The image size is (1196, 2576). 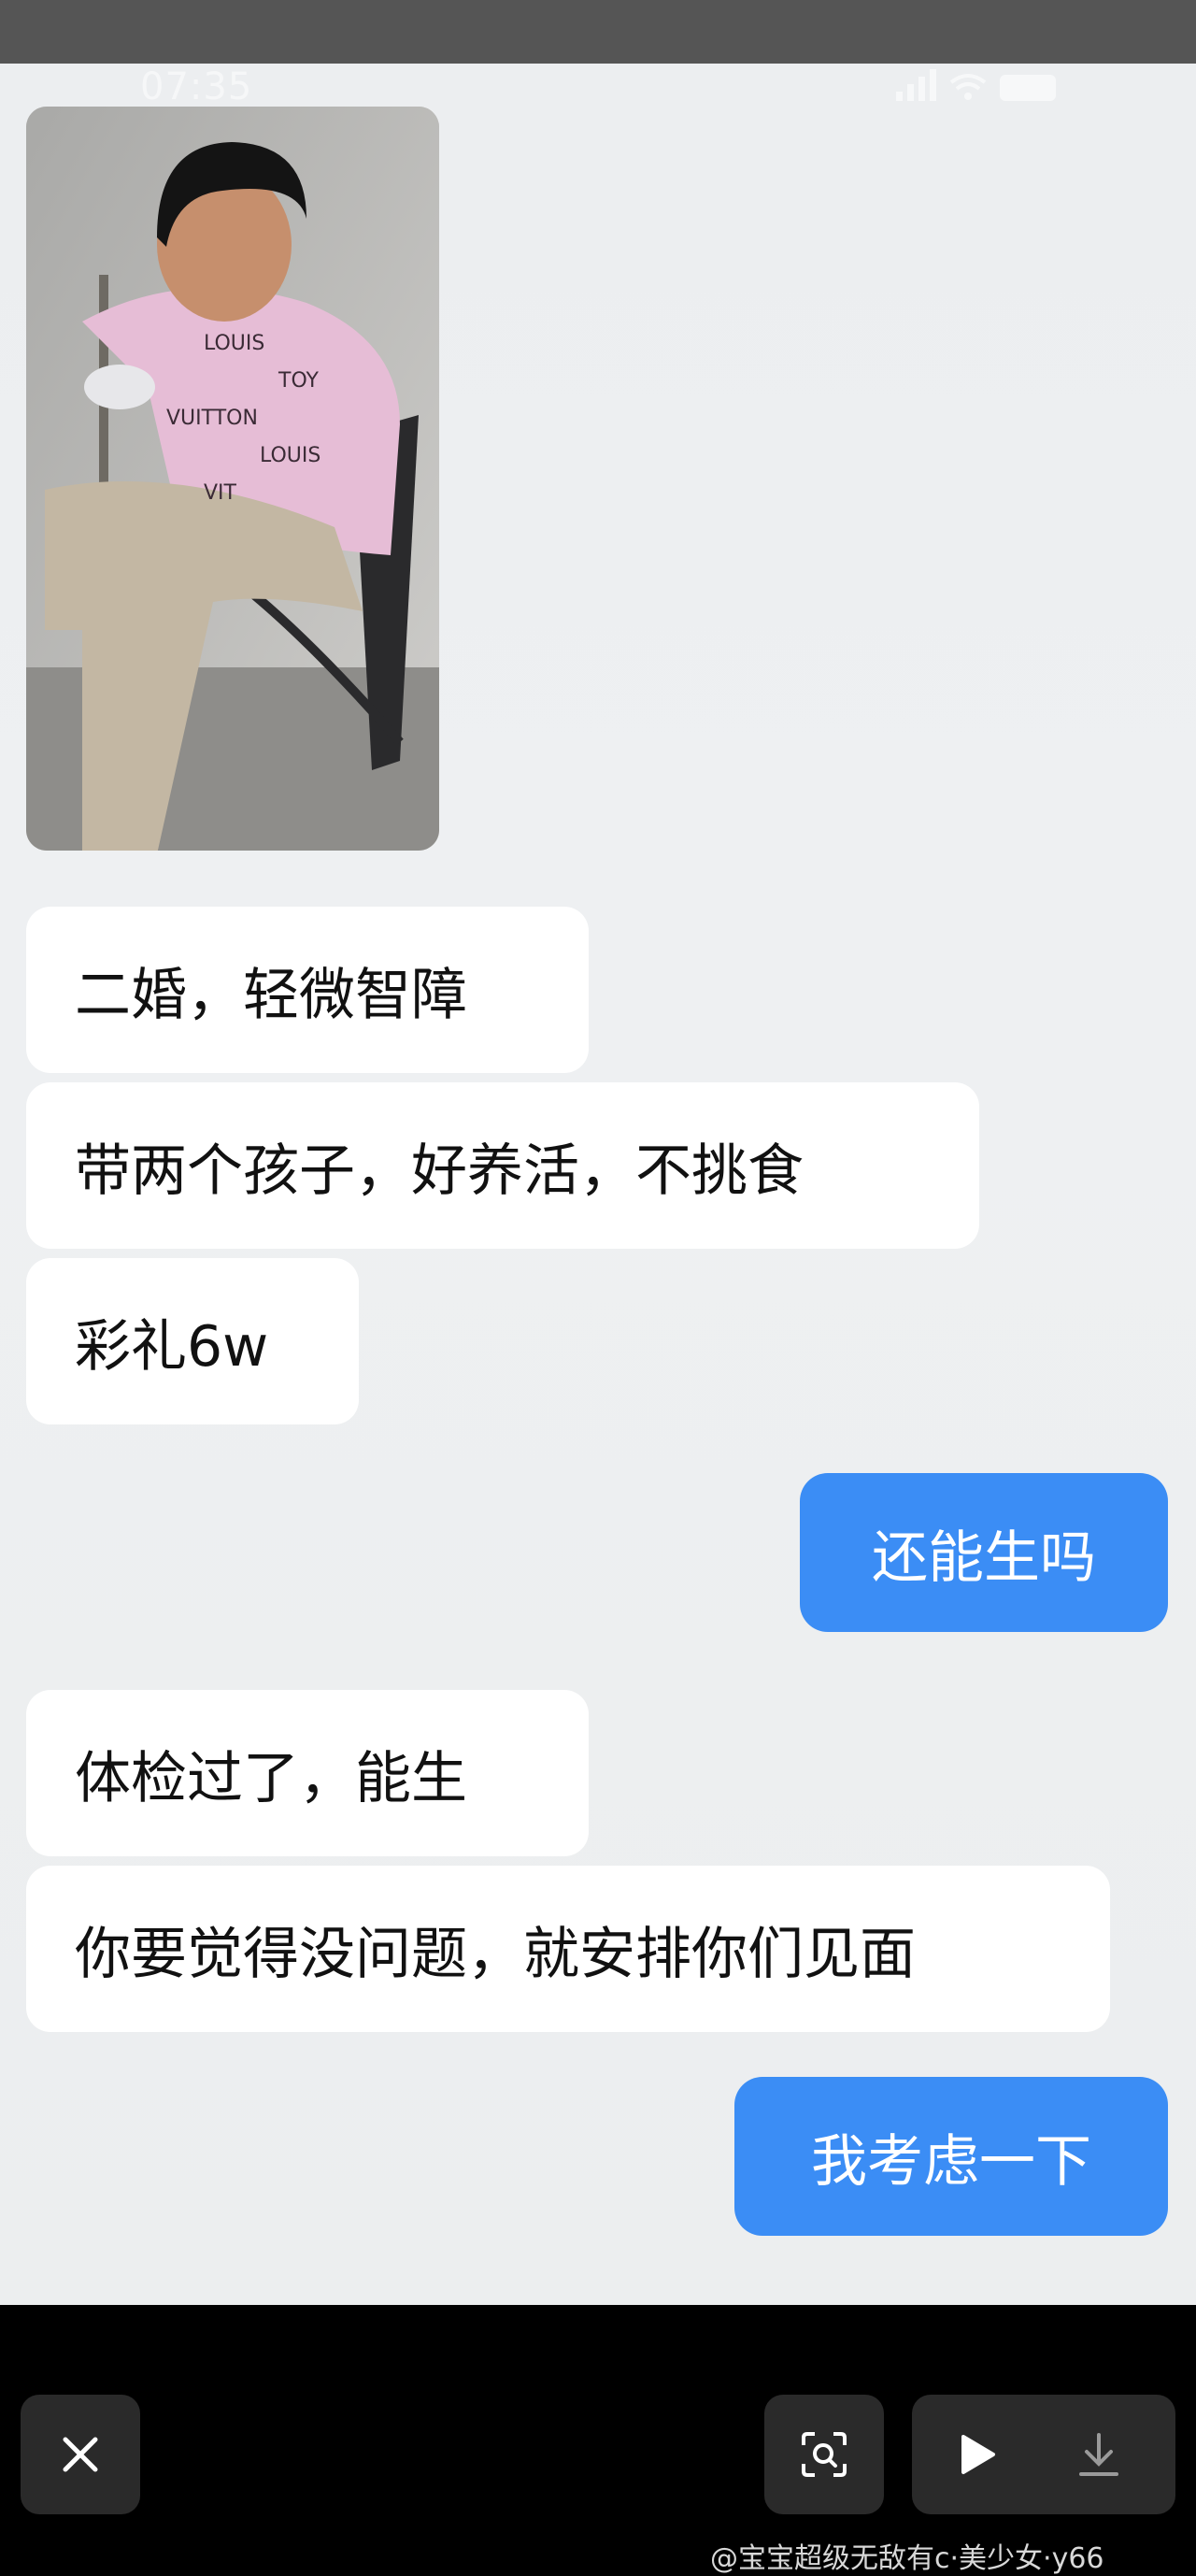 I want to click on play-icon, so click(x=978, y=2454).